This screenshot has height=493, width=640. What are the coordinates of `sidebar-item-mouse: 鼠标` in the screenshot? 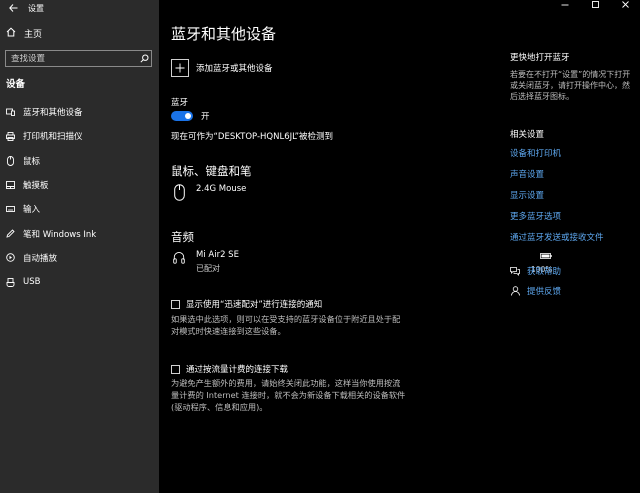 It's located at (79, 161).